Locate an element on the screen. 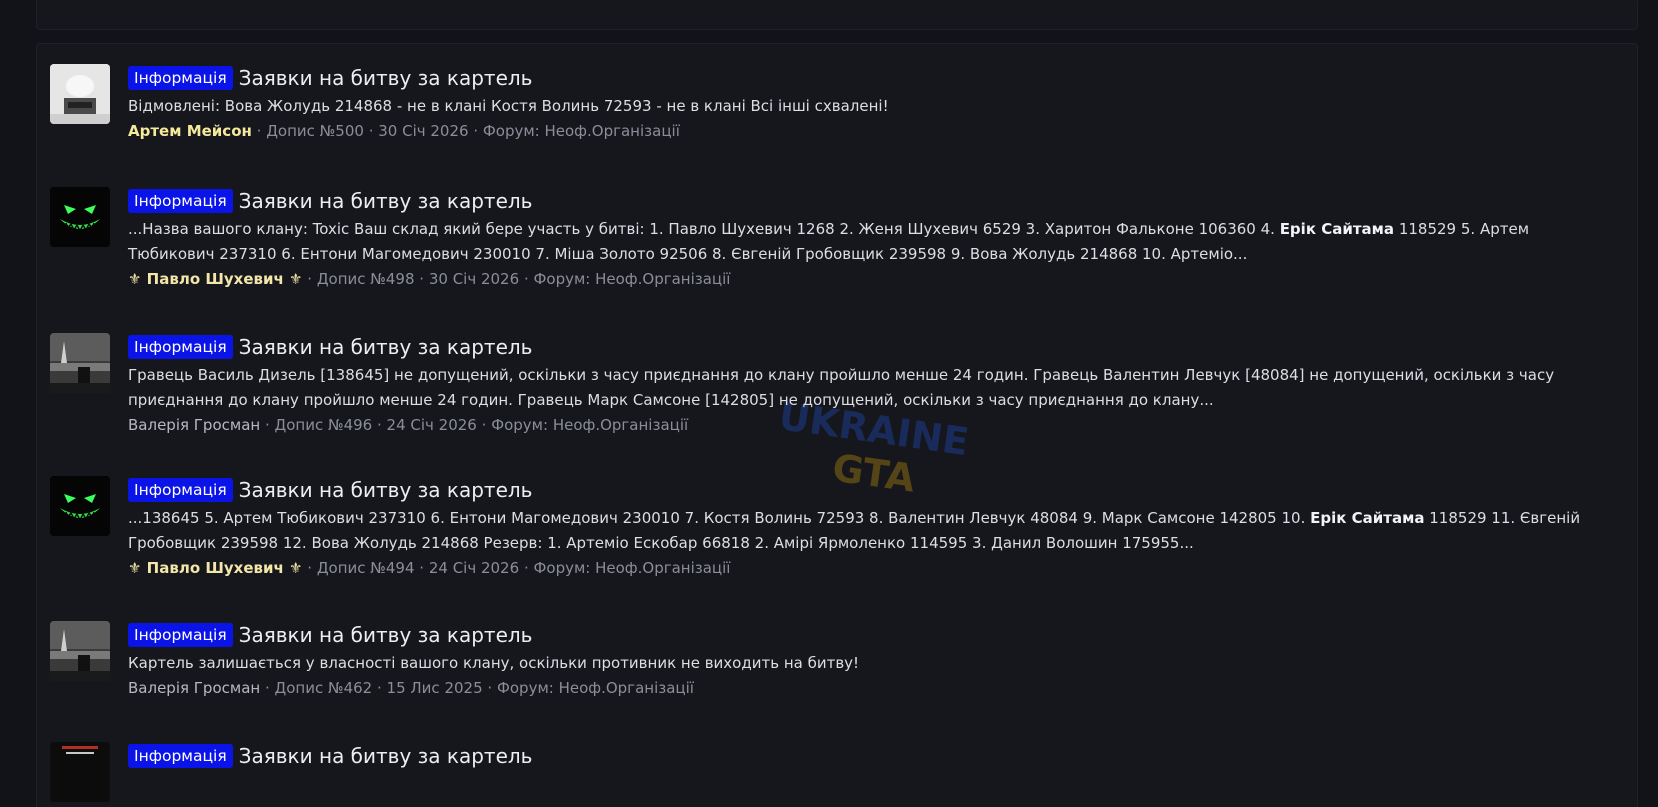 This screenshot has width=1658, height=807. post-number-link: Допис №462 is located at coordinates (324, 688).